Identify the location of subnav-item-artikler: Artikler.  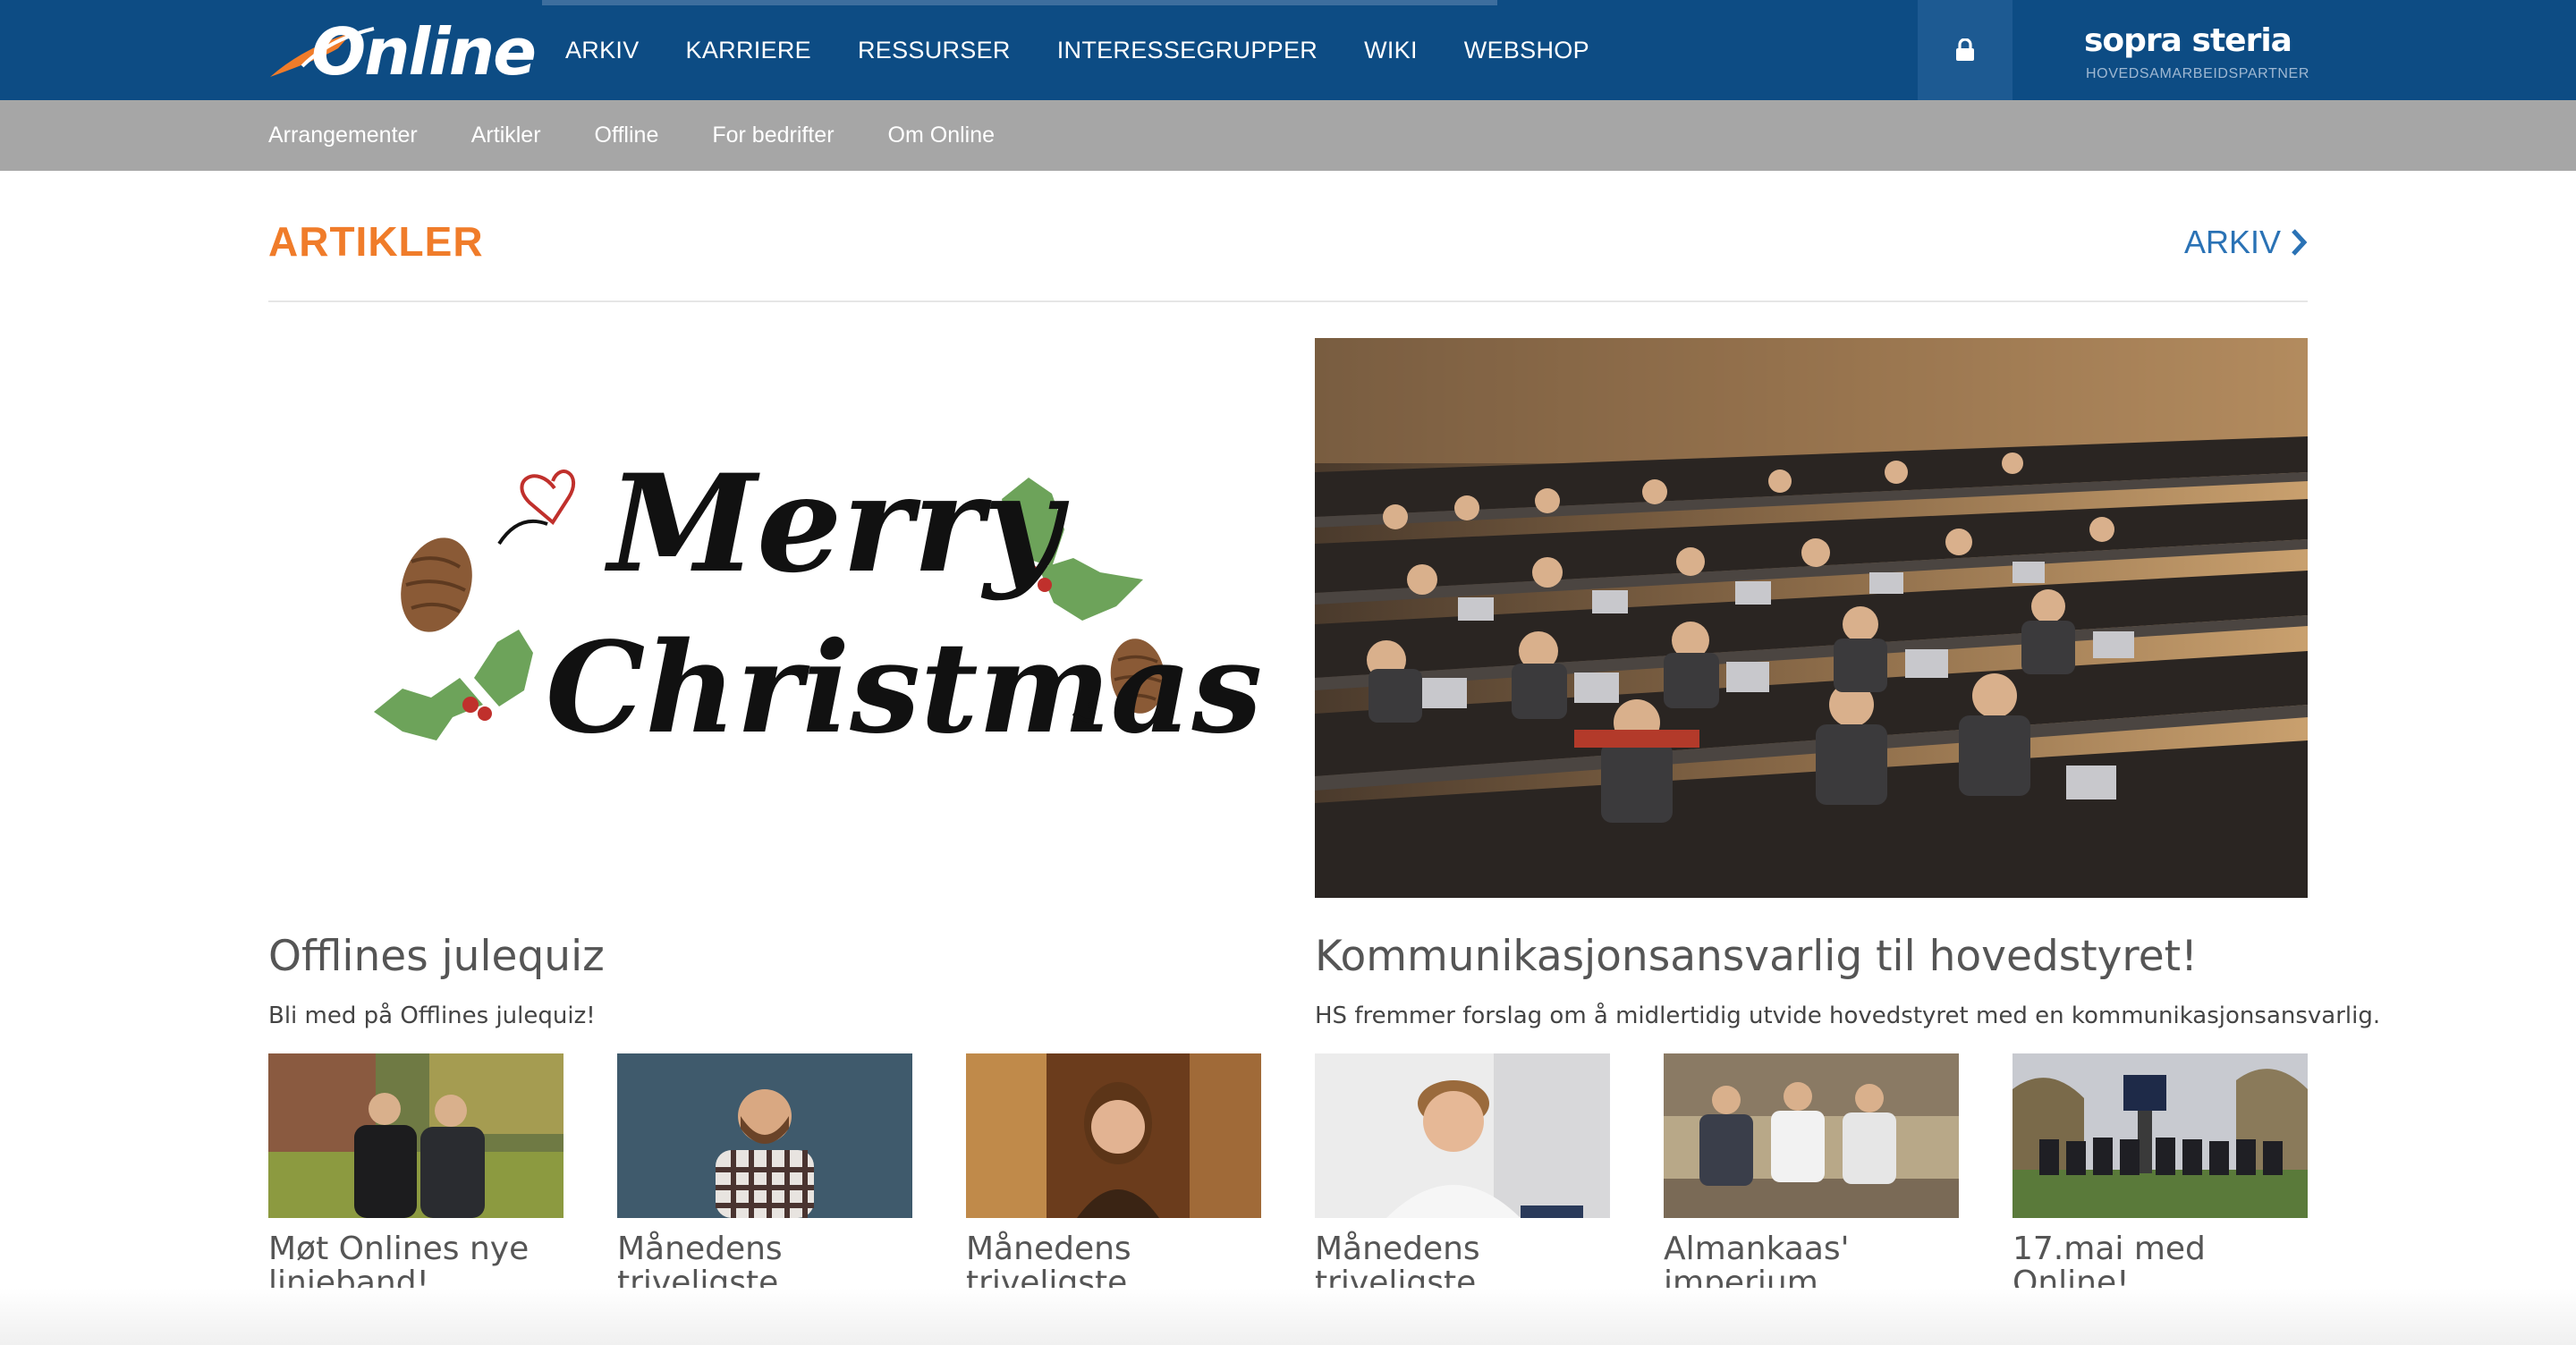
(506, 135).